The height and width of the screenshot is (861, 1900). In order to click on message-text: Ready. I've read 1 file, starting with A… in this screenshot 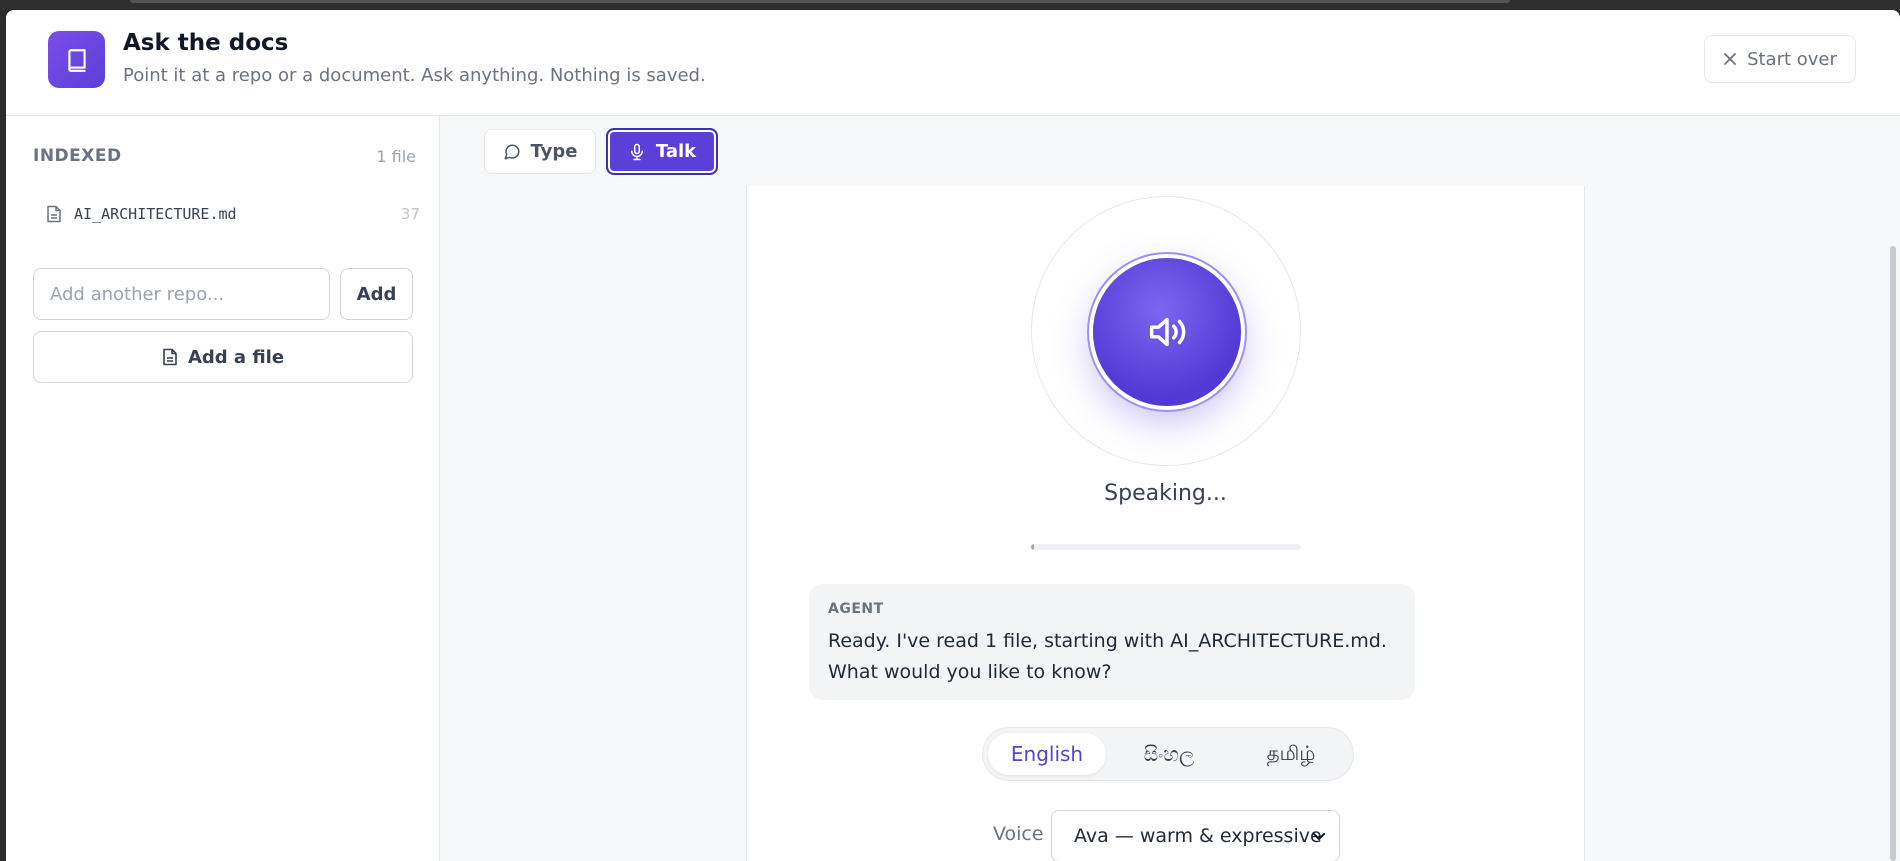, I will do `click(1107, 656)`.